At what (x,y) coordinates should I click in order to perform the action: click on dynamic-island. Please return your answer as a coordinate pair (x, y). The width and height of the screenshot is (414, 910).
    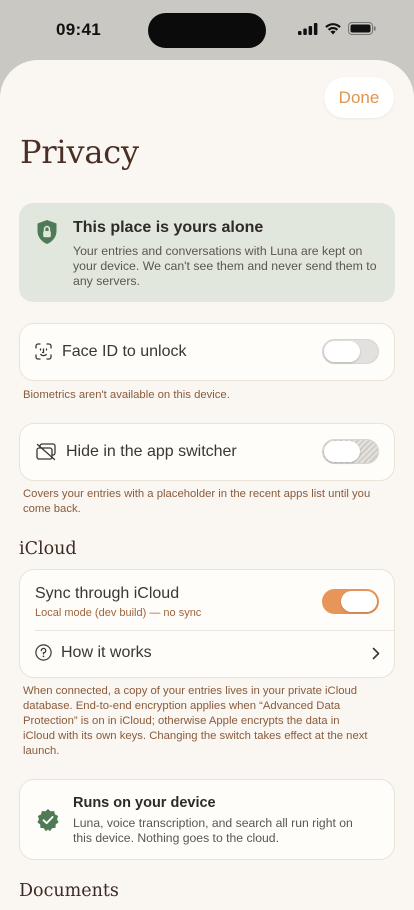
    Looking at the image, I should click on (207, 30).